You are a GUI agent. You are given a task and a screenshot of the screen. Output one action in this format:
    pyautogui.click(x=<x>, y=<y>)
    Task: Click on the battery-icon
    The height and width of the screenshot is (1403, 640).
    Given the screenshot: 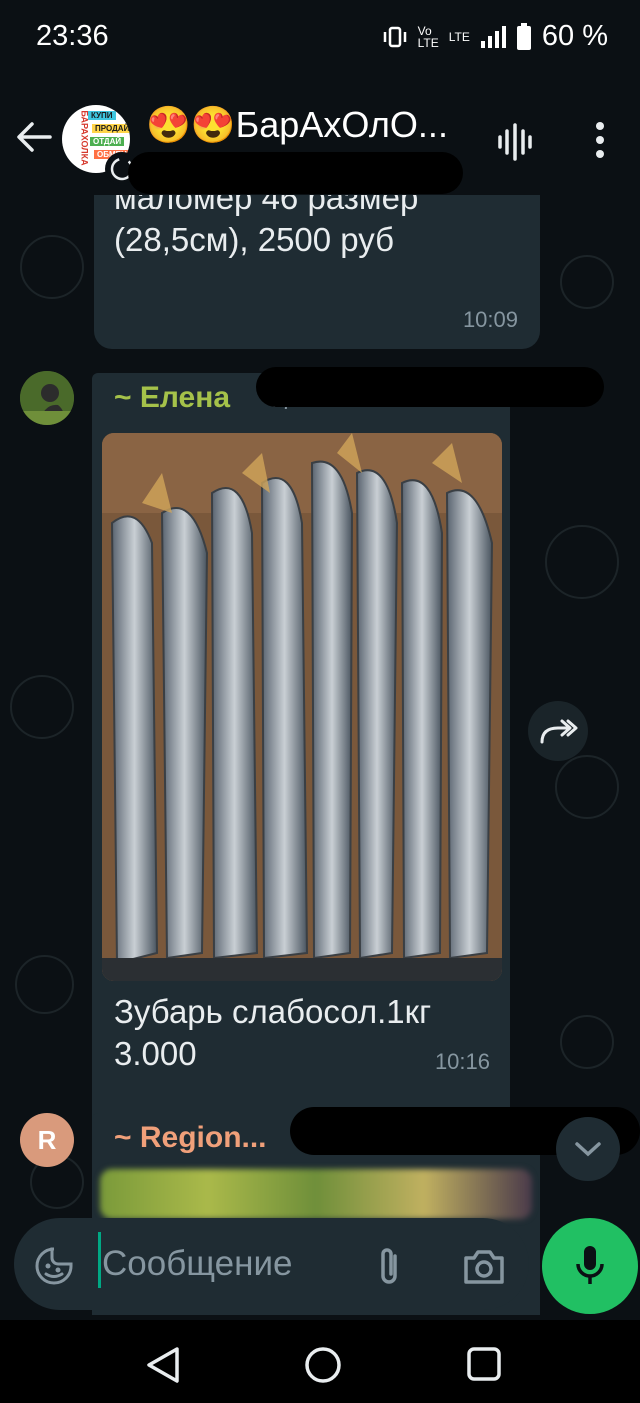 What is the action you would take?
    pyautogui.click(x=523, y=36)
    